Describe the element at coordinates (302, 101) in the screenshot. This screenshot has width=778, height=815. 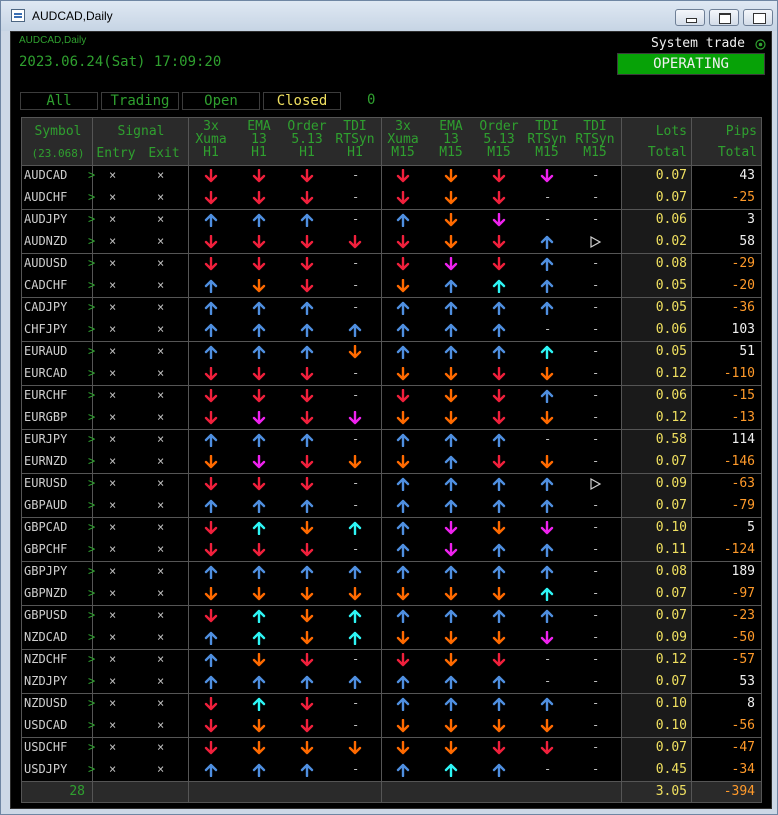
I see `filter-tab-closed: Closed` at that location.